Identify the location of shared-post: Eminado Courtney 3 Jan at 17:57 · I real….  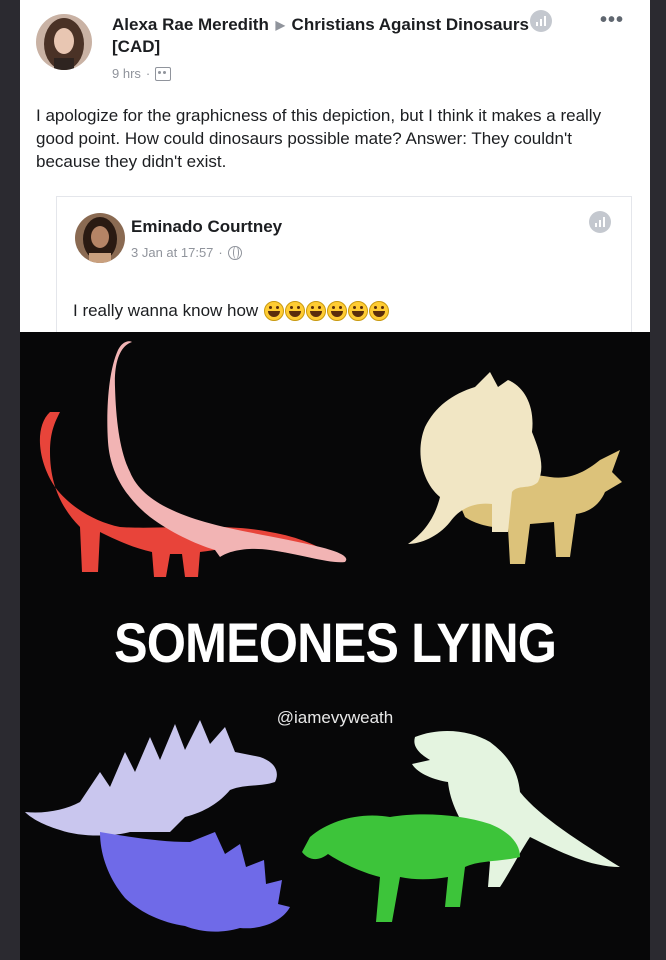
(344, 264).